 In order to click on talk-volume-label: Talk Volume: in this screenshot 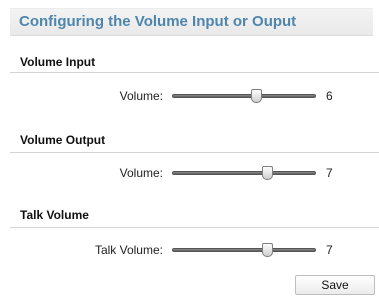, I will do `click(128, 250)`.